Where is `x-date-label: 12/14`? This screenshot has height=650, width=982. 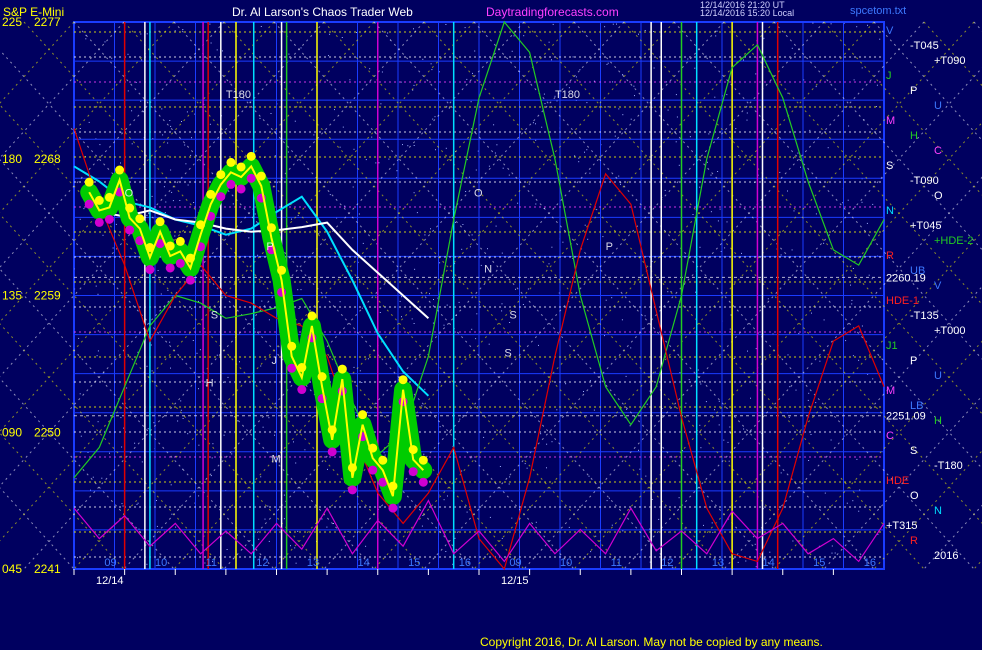 x-date-label: 12/14 is located at coordinates (110, 581).